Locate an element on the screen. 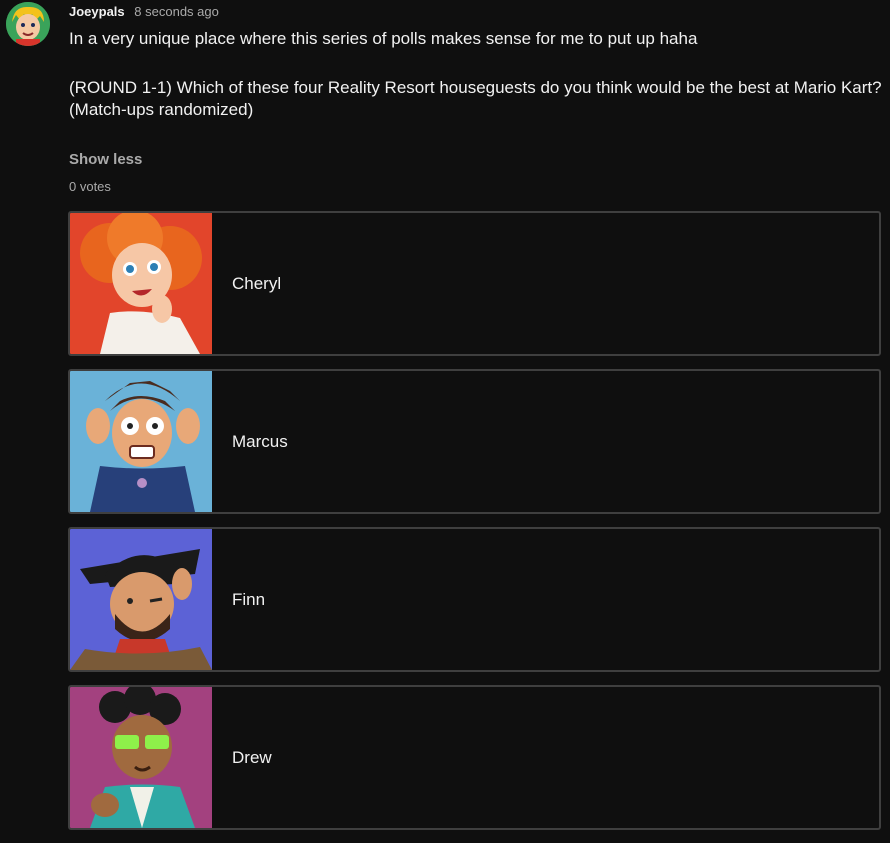 The height and width of the screenshot is (843, 890). comment-line-3: (Match-ups randomized) is located at coordinates (161, 109).